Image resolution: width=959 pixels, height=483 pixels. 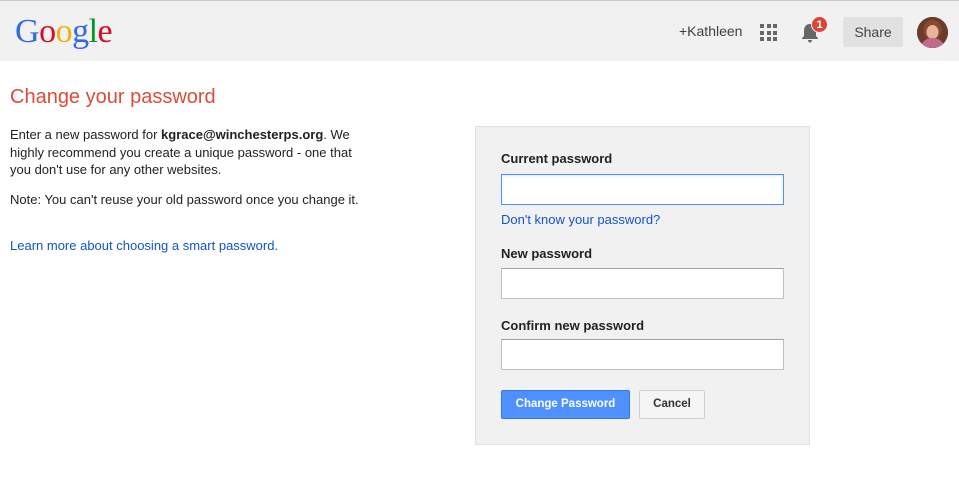 I want to click on new-password-label: New password, so click(x=547, y=253).